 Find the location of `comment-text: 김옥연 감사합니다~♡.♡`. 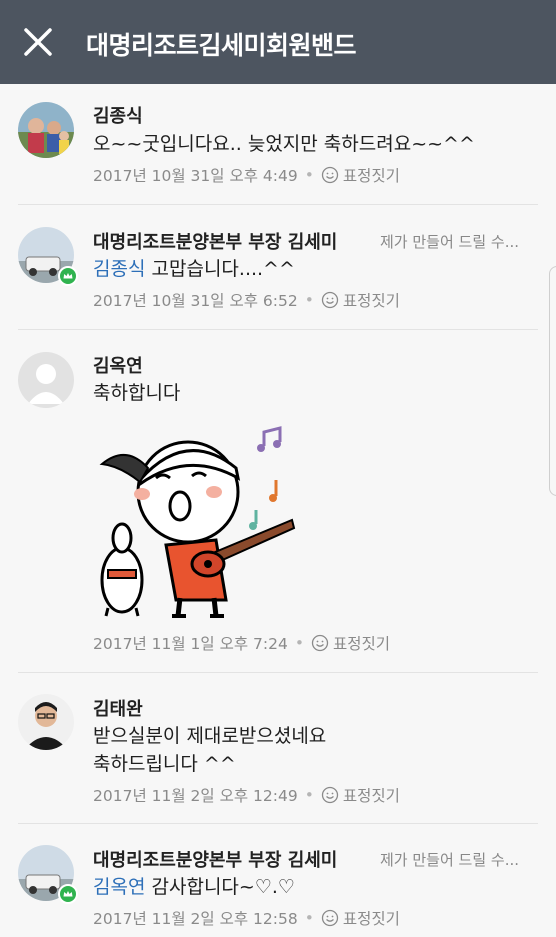

comment-text: 김옥연 감사합니다~♡.♡ is located at coordinates (194, 887).